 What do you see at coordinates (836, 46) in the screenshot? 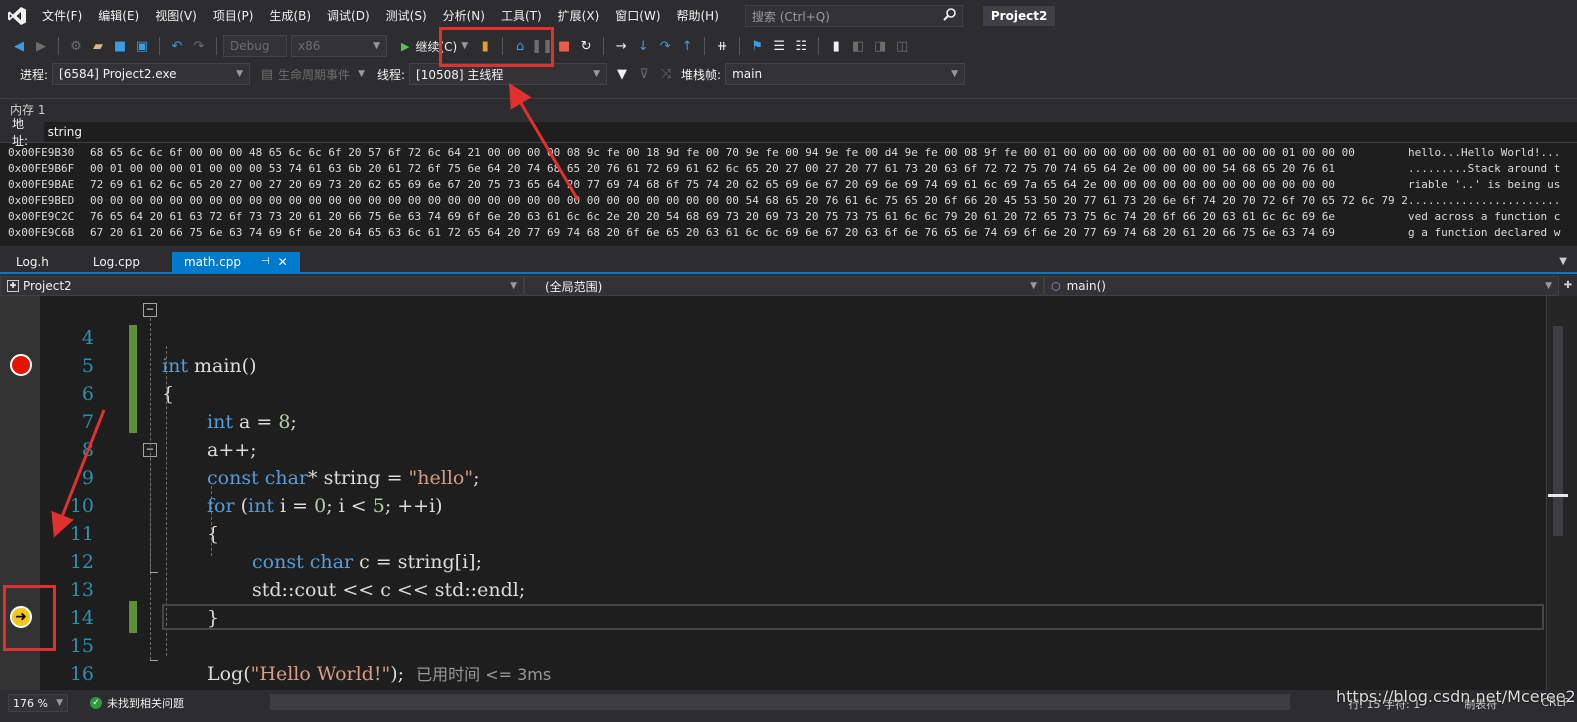
I see `bookmark-icon: ▮` at bounding box center [836, 46].